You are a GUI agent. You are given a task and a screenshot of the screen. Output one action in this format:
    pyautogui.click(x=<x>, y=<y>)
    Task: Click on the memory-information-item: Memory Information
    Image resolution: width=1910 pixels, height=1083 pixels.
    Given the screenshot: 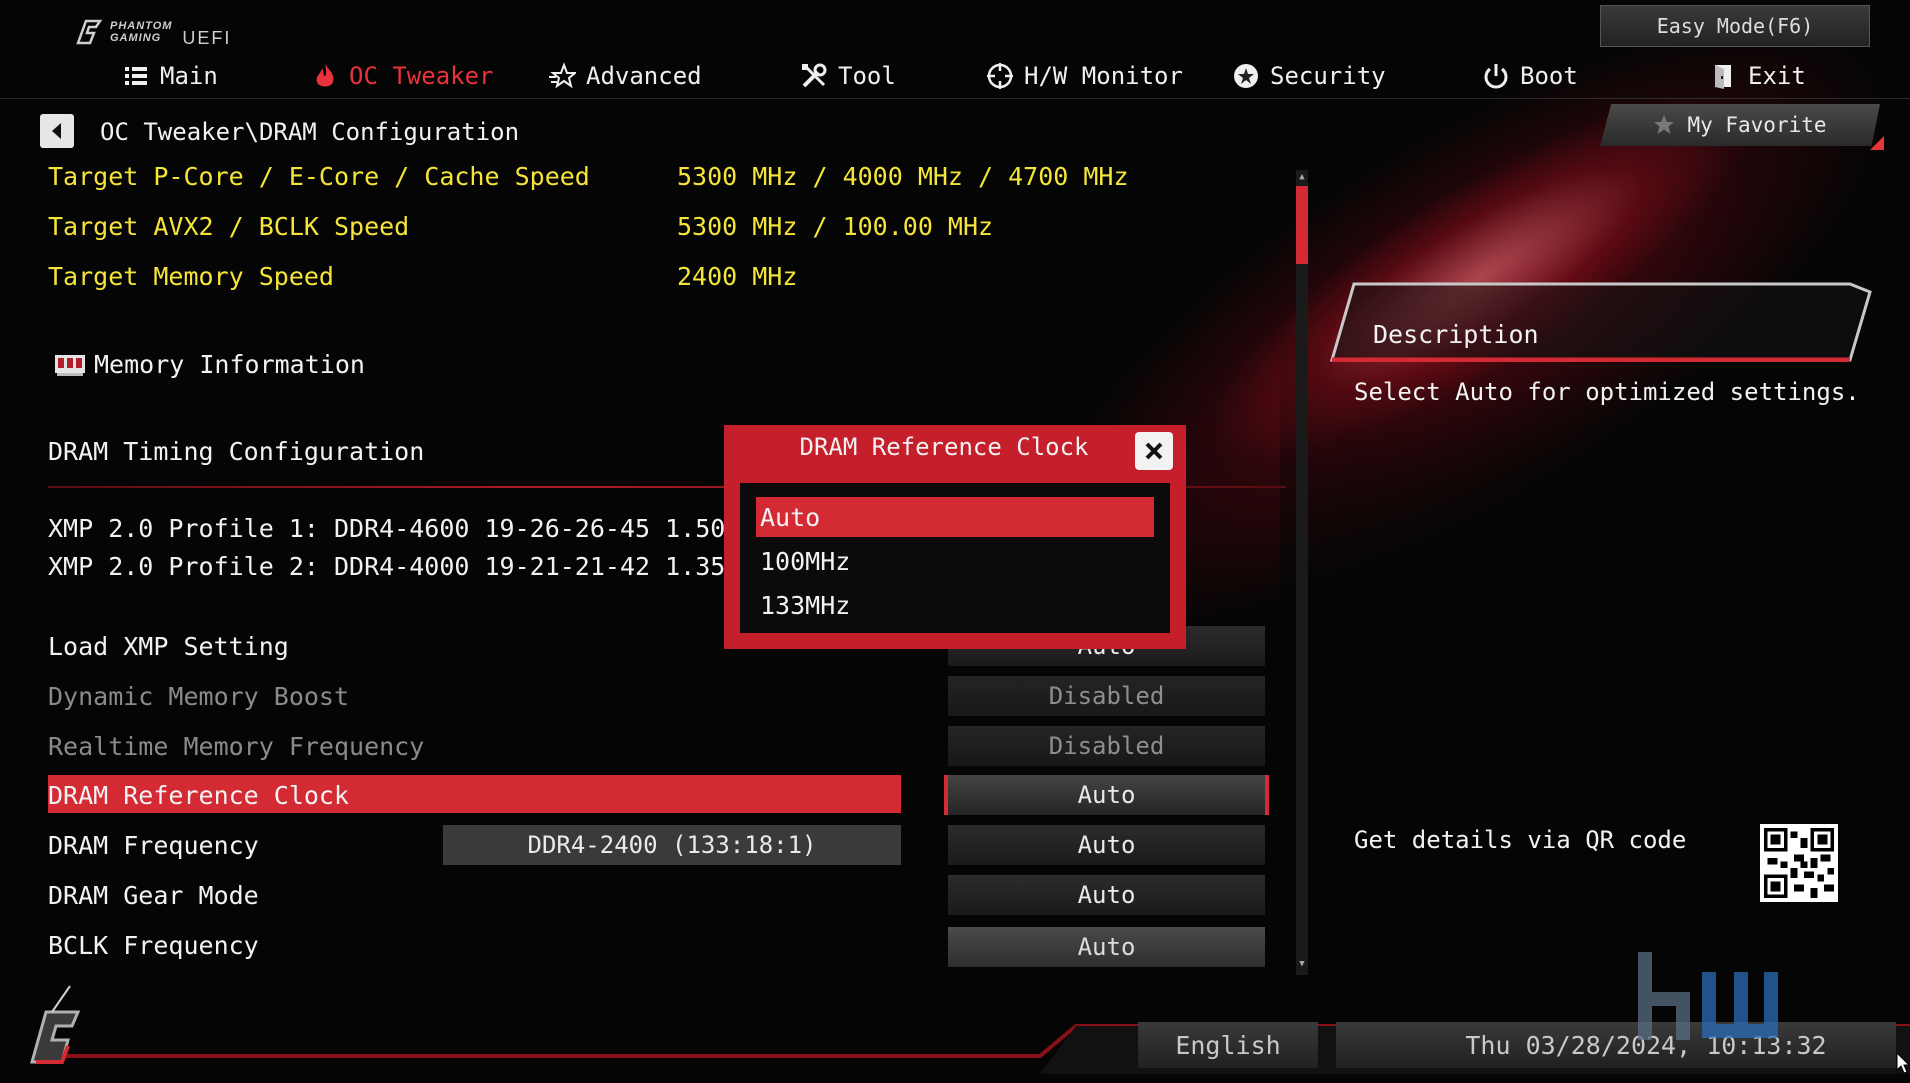 What is the action you would take?
    pyautogui.click(x=209, y=364)
    